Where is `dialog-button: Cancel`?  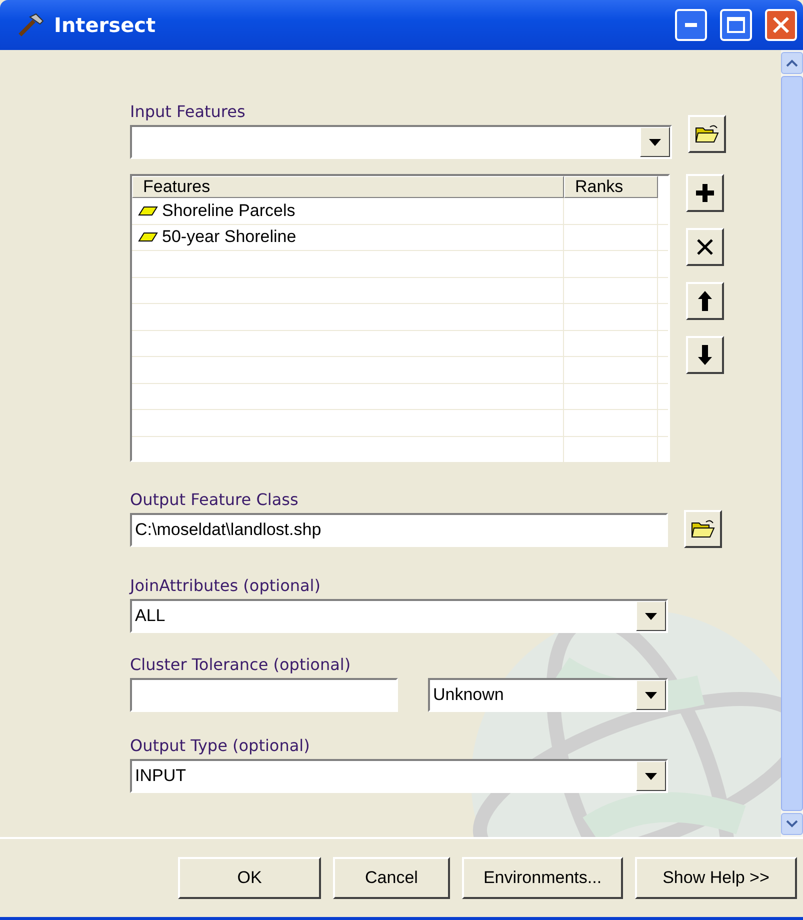 dialog-button: Cancel is located at coordinates (391, 878).